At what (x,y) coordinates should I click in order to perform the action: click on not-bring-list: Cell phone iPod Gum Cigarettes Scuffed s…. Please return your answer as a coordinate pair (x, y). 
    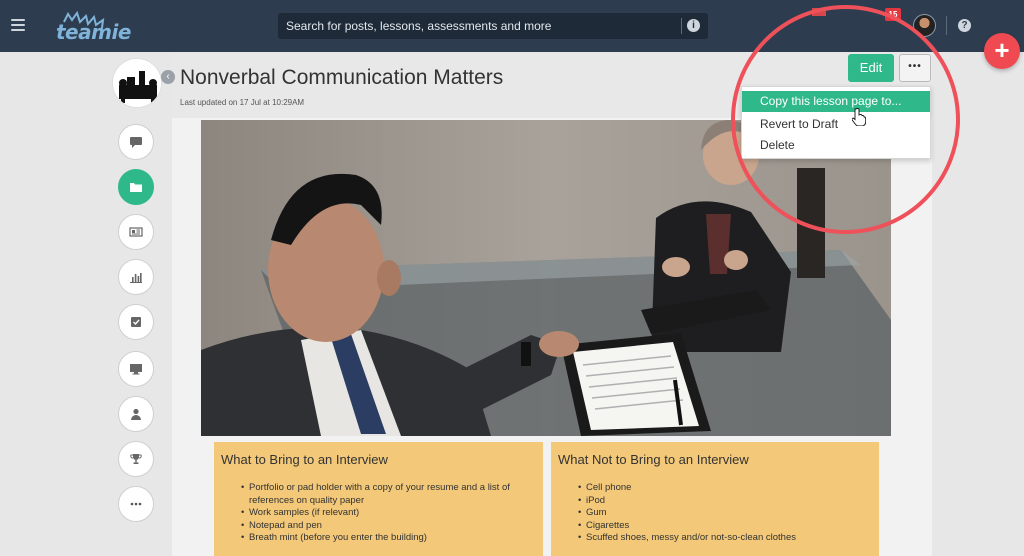
    Looking at the image, I should click on (725, 513).